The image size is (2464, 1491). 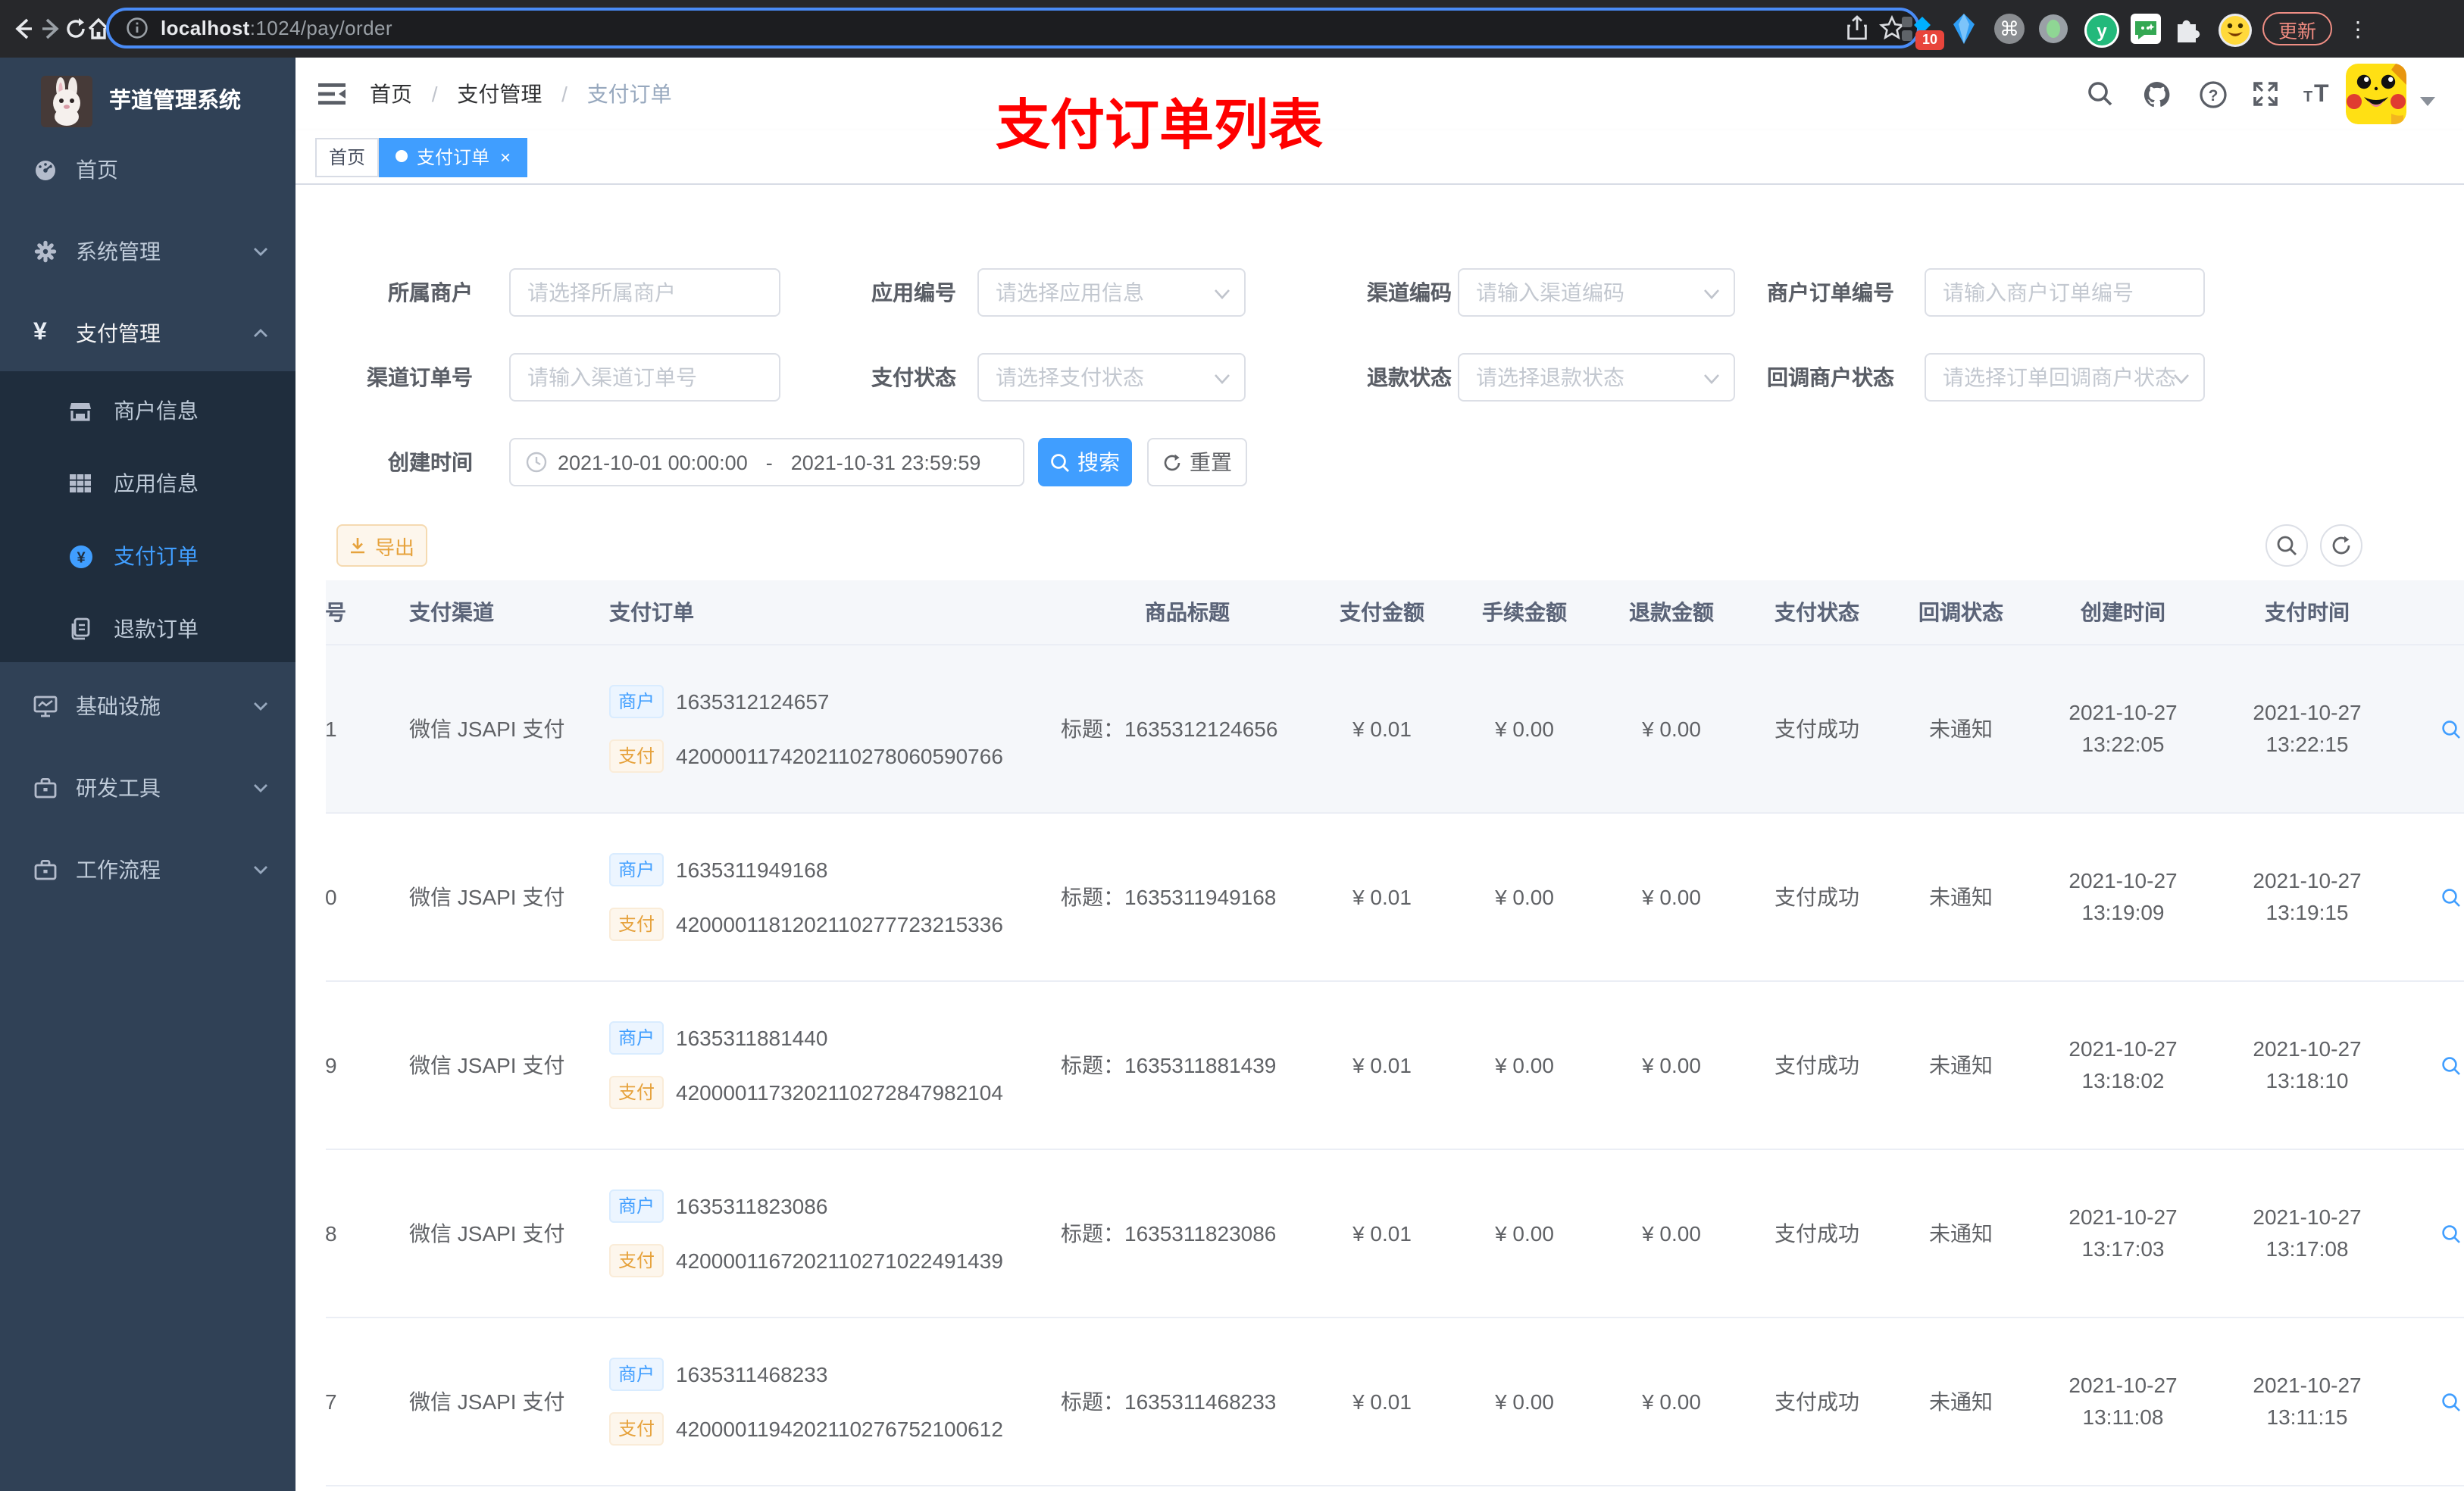 What do you see at coordinates (2100, 94) in the screenshot?
I see `header-search-icon` at bounding box center [2100, 94].